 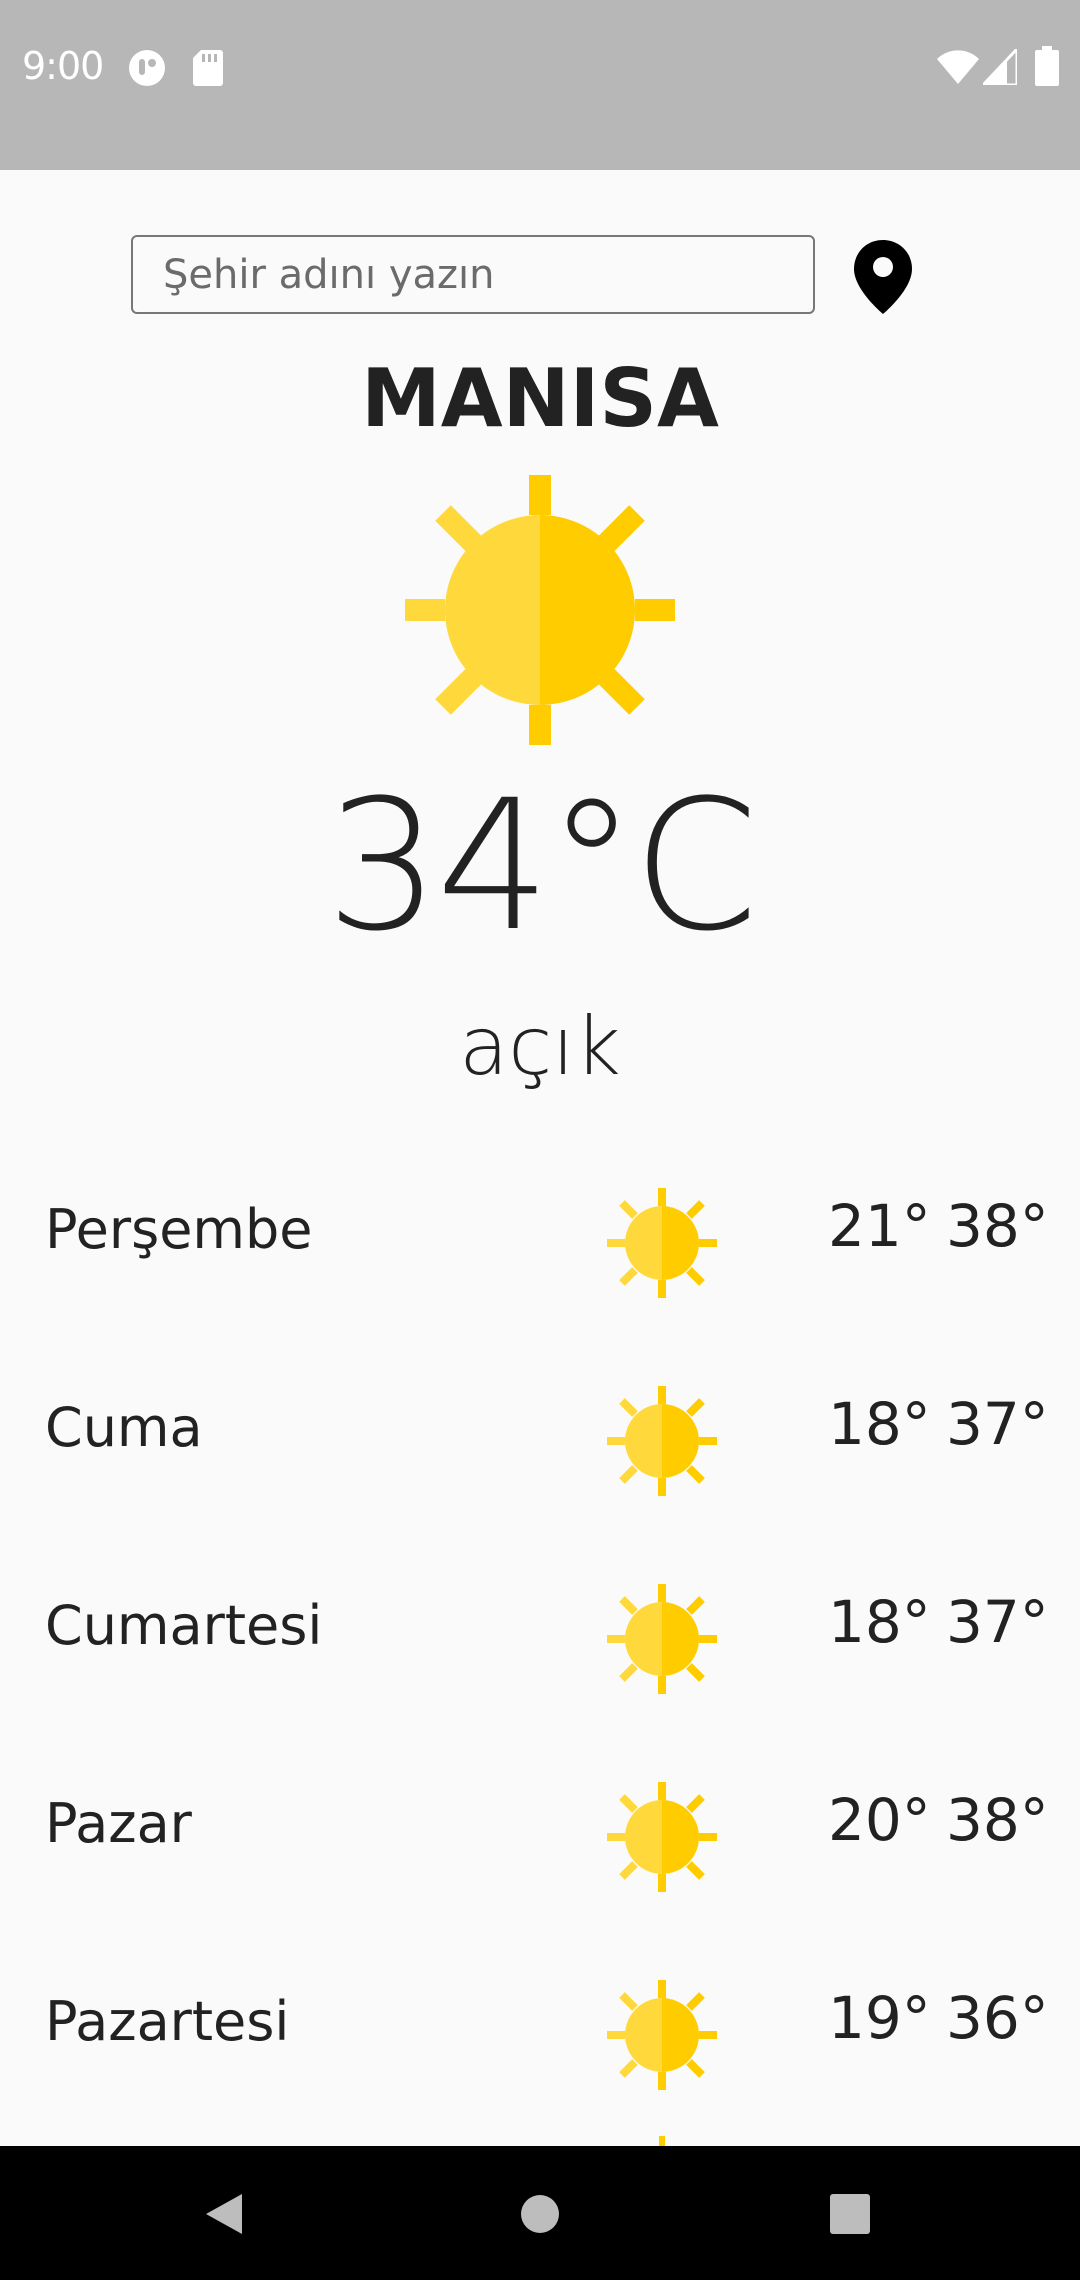 I want to click on forecast-row: Pazartesi 19° 36°, so click(x=540, y=2019).